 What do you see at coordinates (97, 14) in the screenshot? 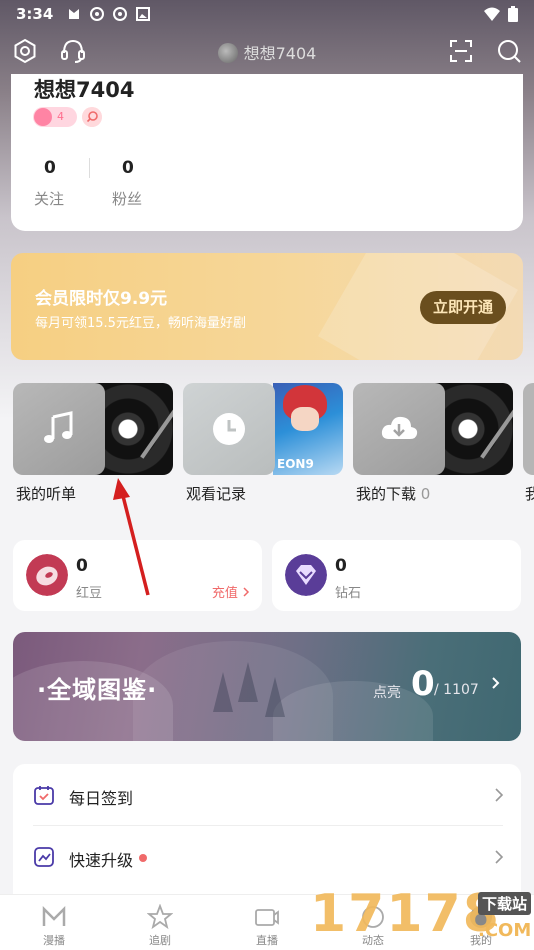
I see `settings-notification-icon` at bounding box center [97, 14].